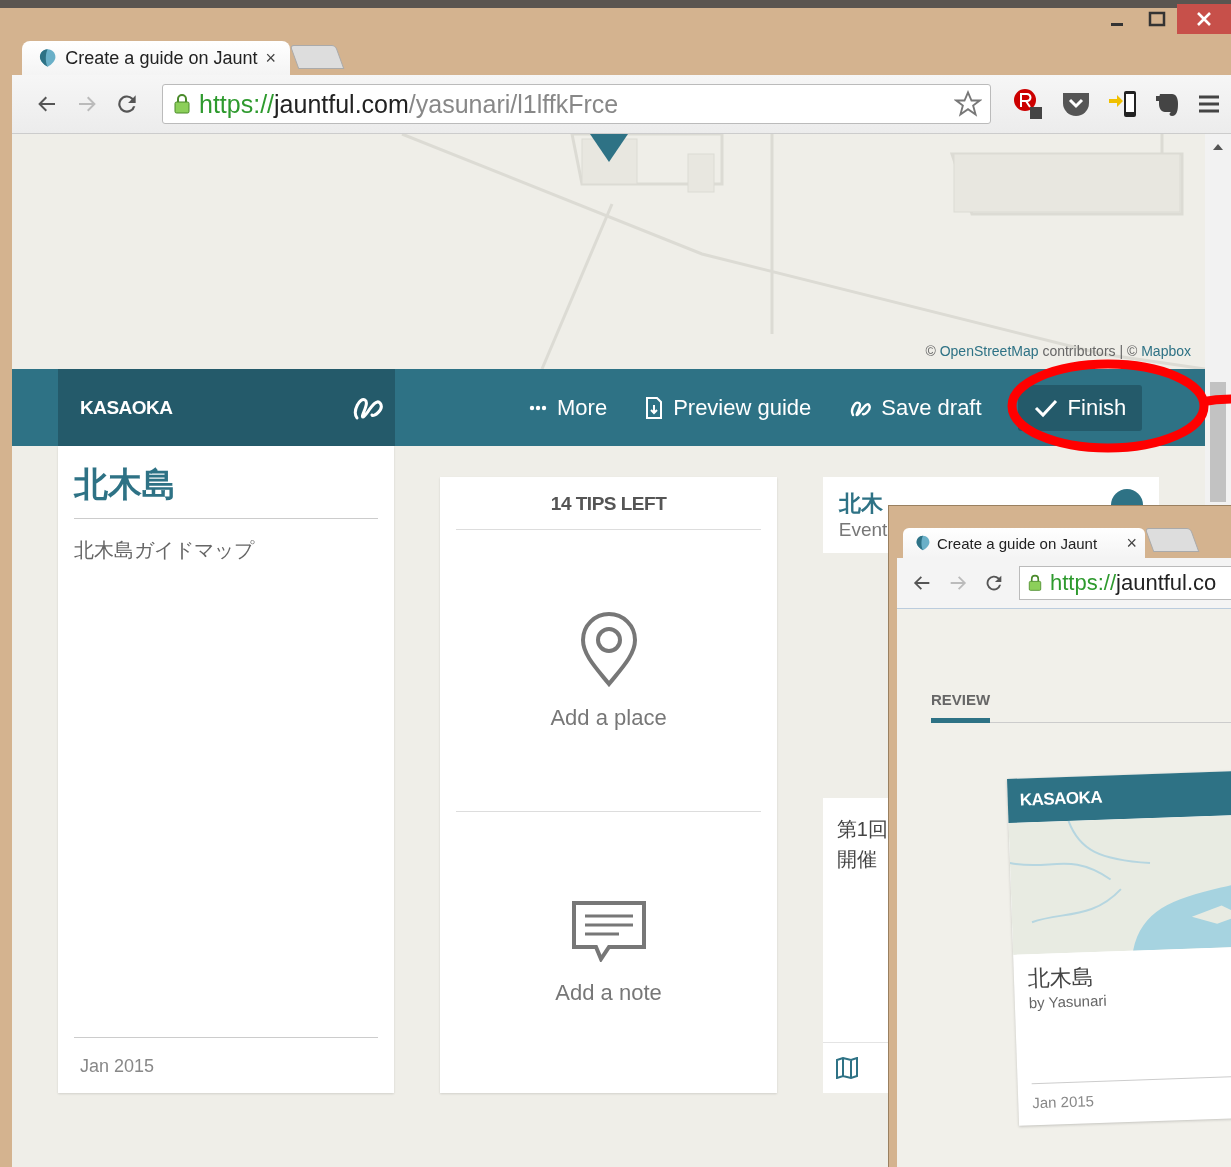  I want to click on more-button: More, so click(568, 407).